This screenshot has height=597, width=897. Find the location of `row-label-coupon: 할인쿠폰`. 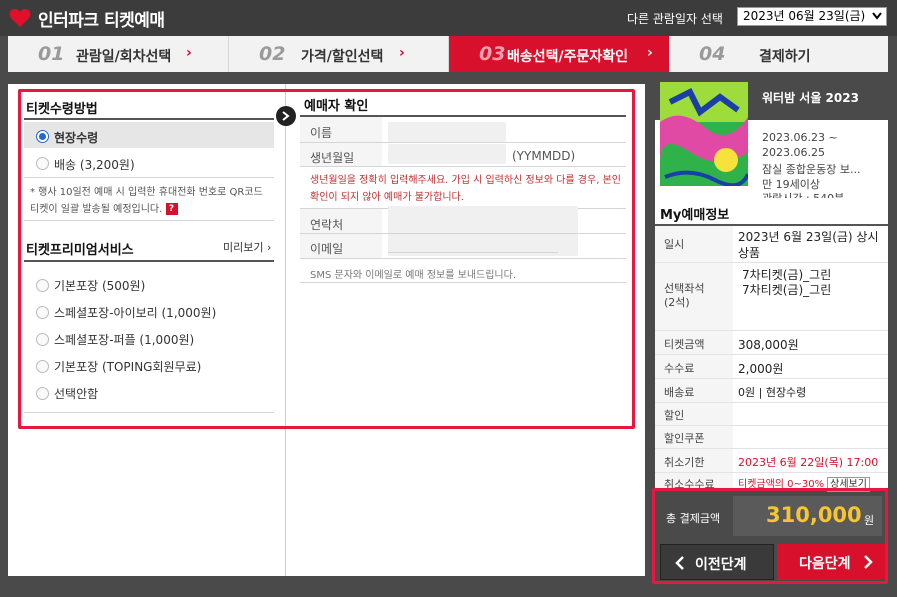

row-label-coupon: 할인쿠폰 is located at coordinates (684, 438).